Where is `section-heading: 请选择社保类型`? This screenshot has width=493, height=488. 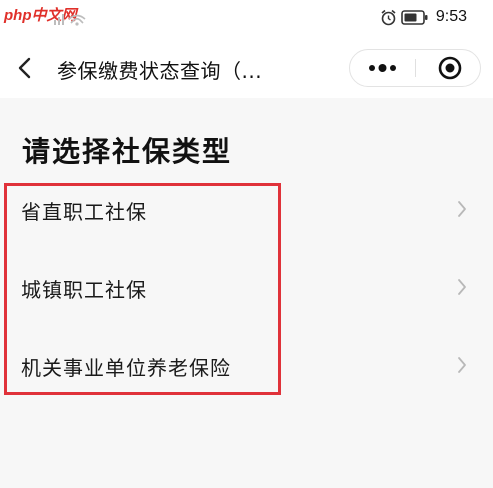 section-heading: 请选择社保类型 is located at coordinates (127, 151).